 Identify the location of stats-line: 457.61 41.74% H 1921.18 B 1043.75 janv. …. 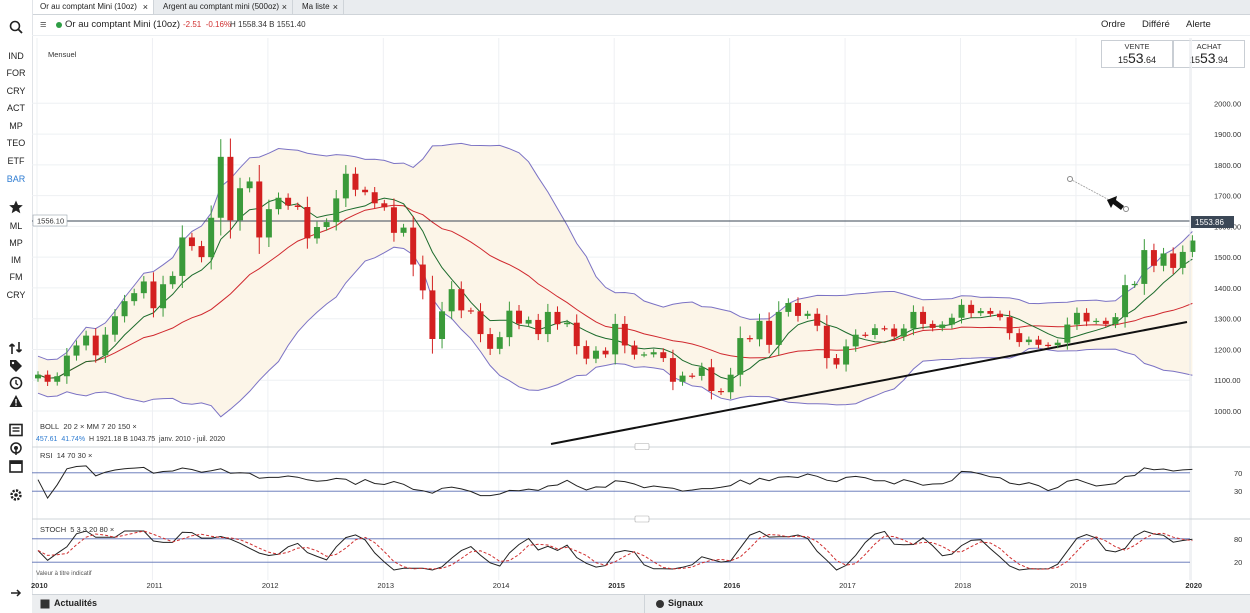
(131, 439).